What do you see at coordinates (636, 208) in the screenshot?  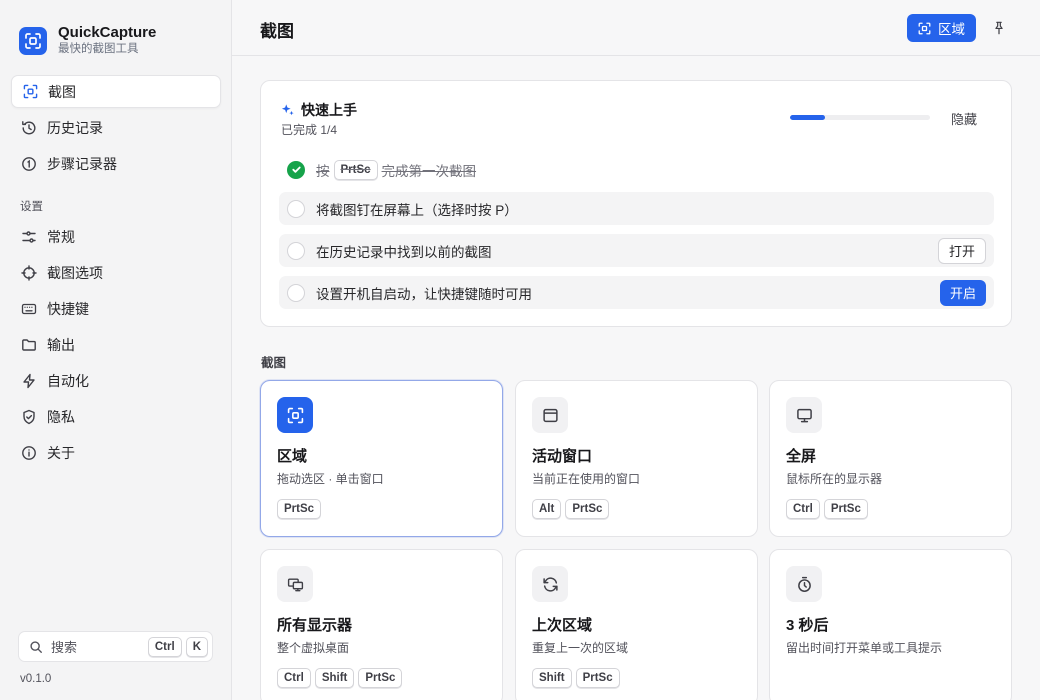 I see `task-pin-screenshot: 将截图钉在屏幕上（选择时按 P）` at bounding box center [636, 208].